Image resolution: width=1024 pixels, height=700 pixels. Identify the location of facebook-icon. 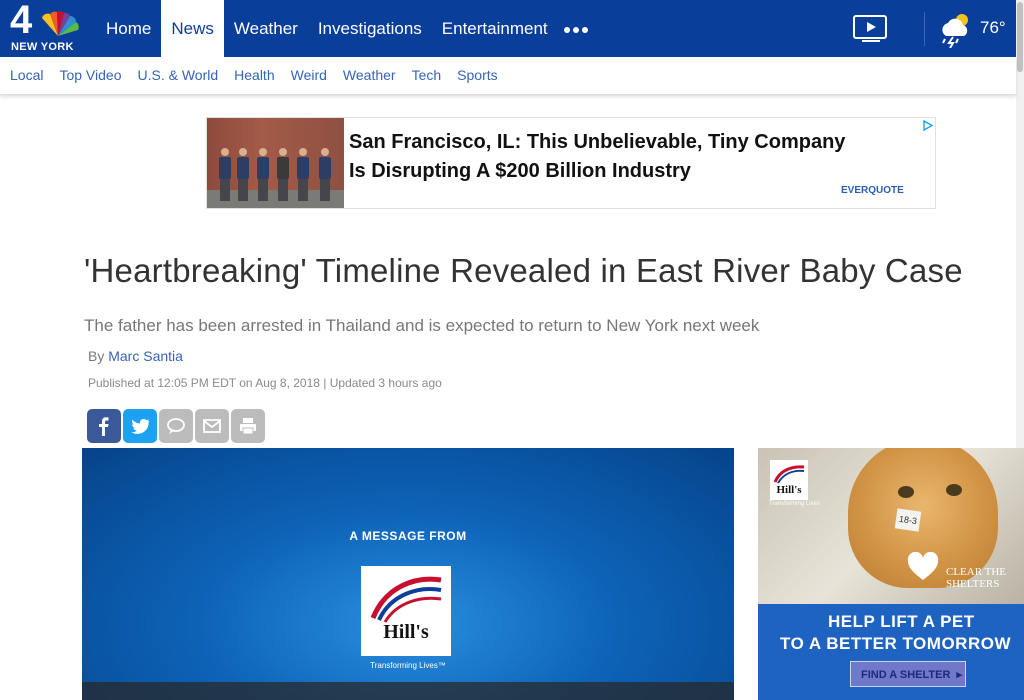
(104, 426).